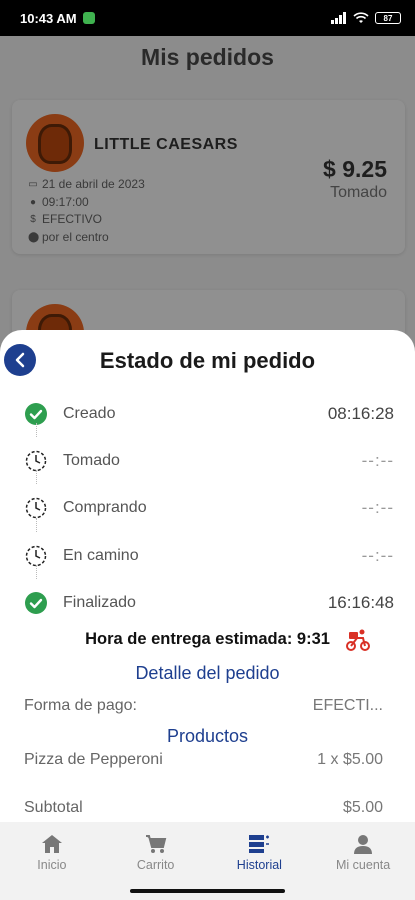 This screenshot has width=415, height=900. I want to click on step-time: 16:16:48, so click(360, 602).